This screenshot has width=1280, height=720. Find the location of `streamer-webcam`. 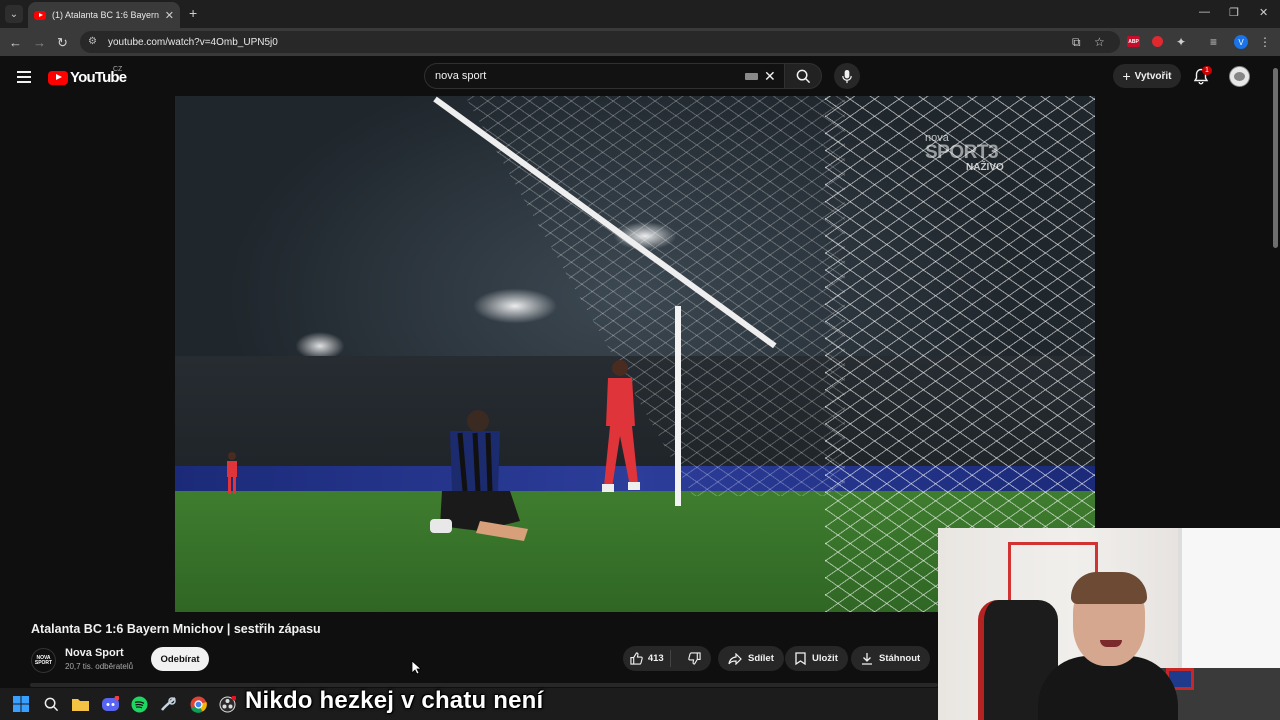

streamer-webcam is located at coordinates (1109, 624).